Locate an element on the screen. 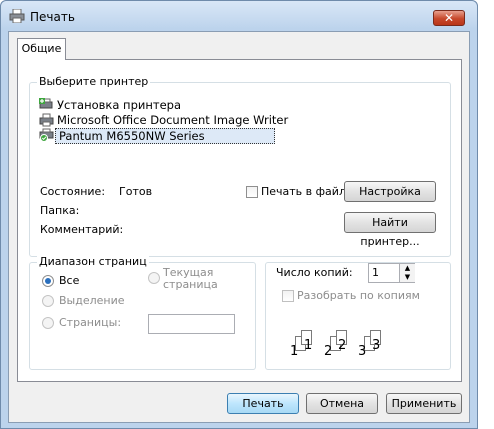 The height and width of the screenshot is (429, 494). printer-item-mso-writer: Microsoft Office Document Image Writer is located at coordinates (164, 120).